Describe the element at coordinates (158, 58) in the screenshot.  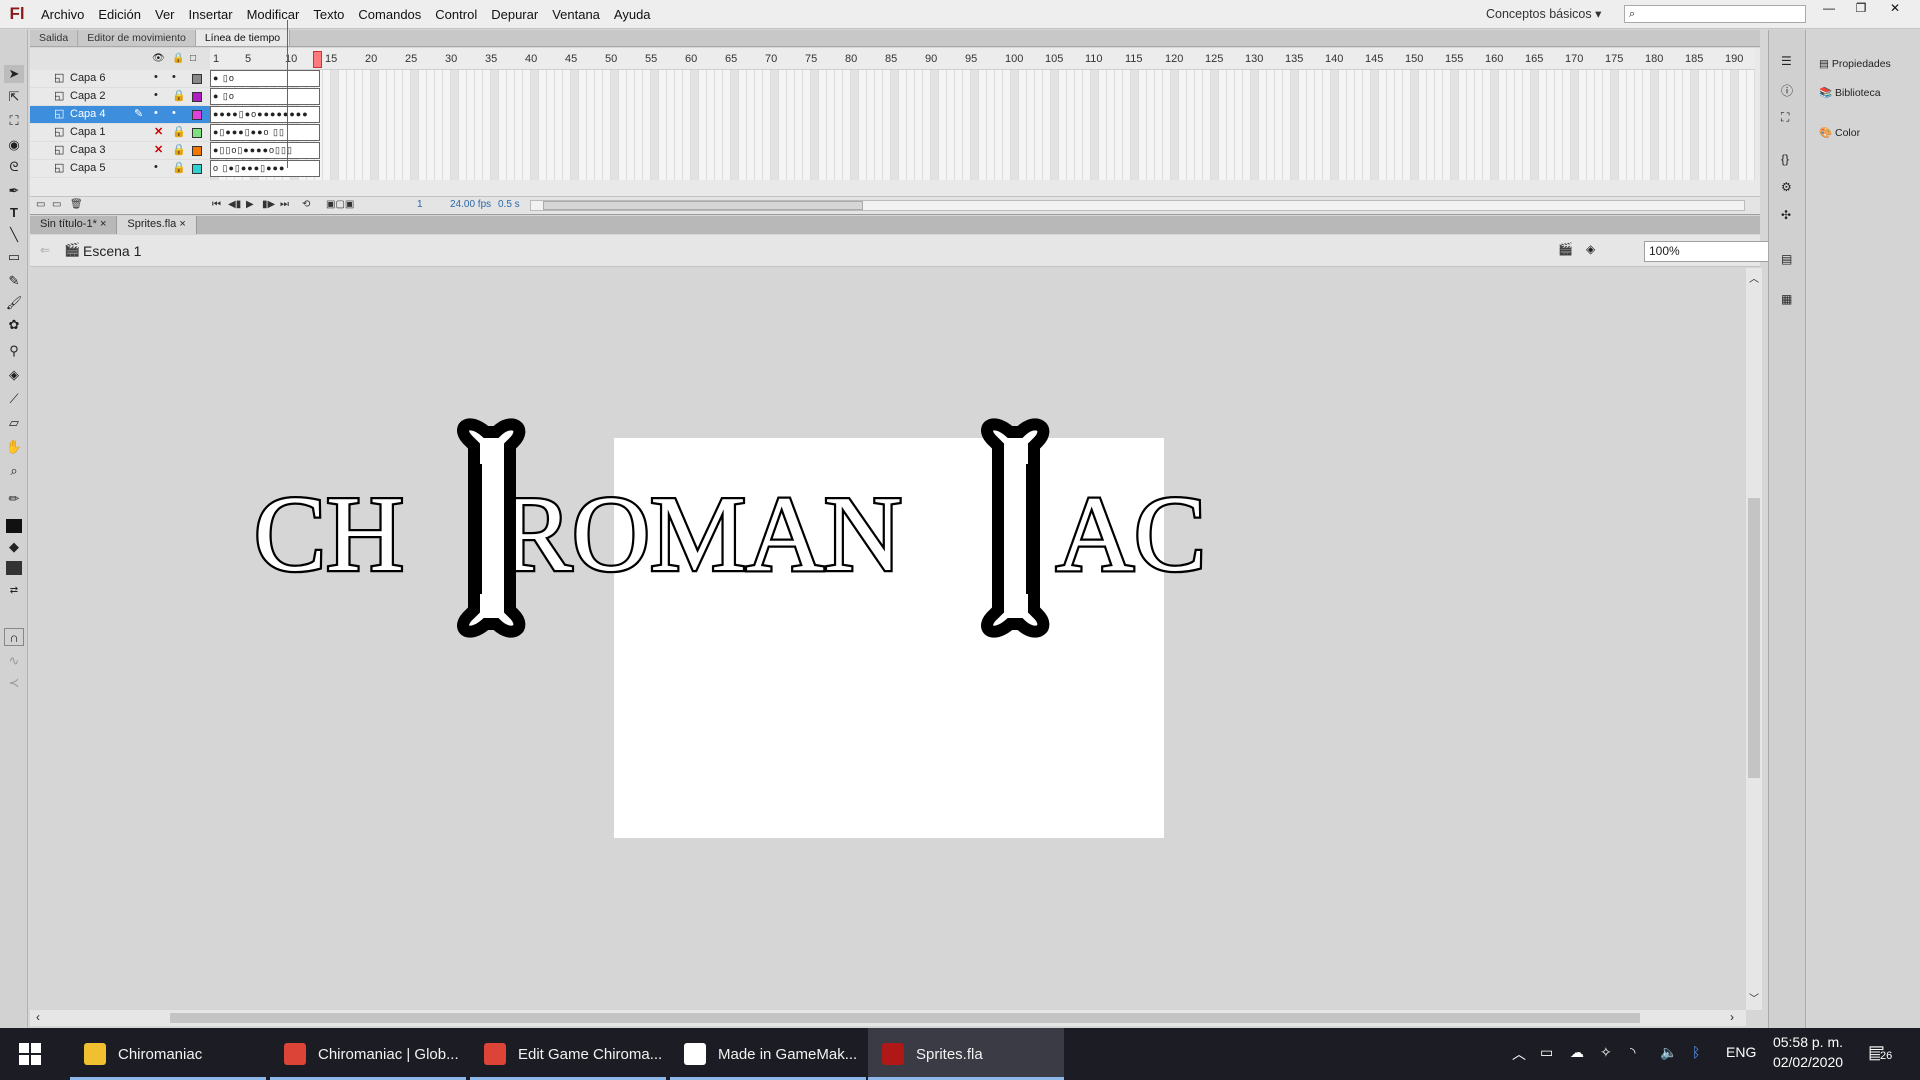
I see `eye-icon: 👁` at that location.